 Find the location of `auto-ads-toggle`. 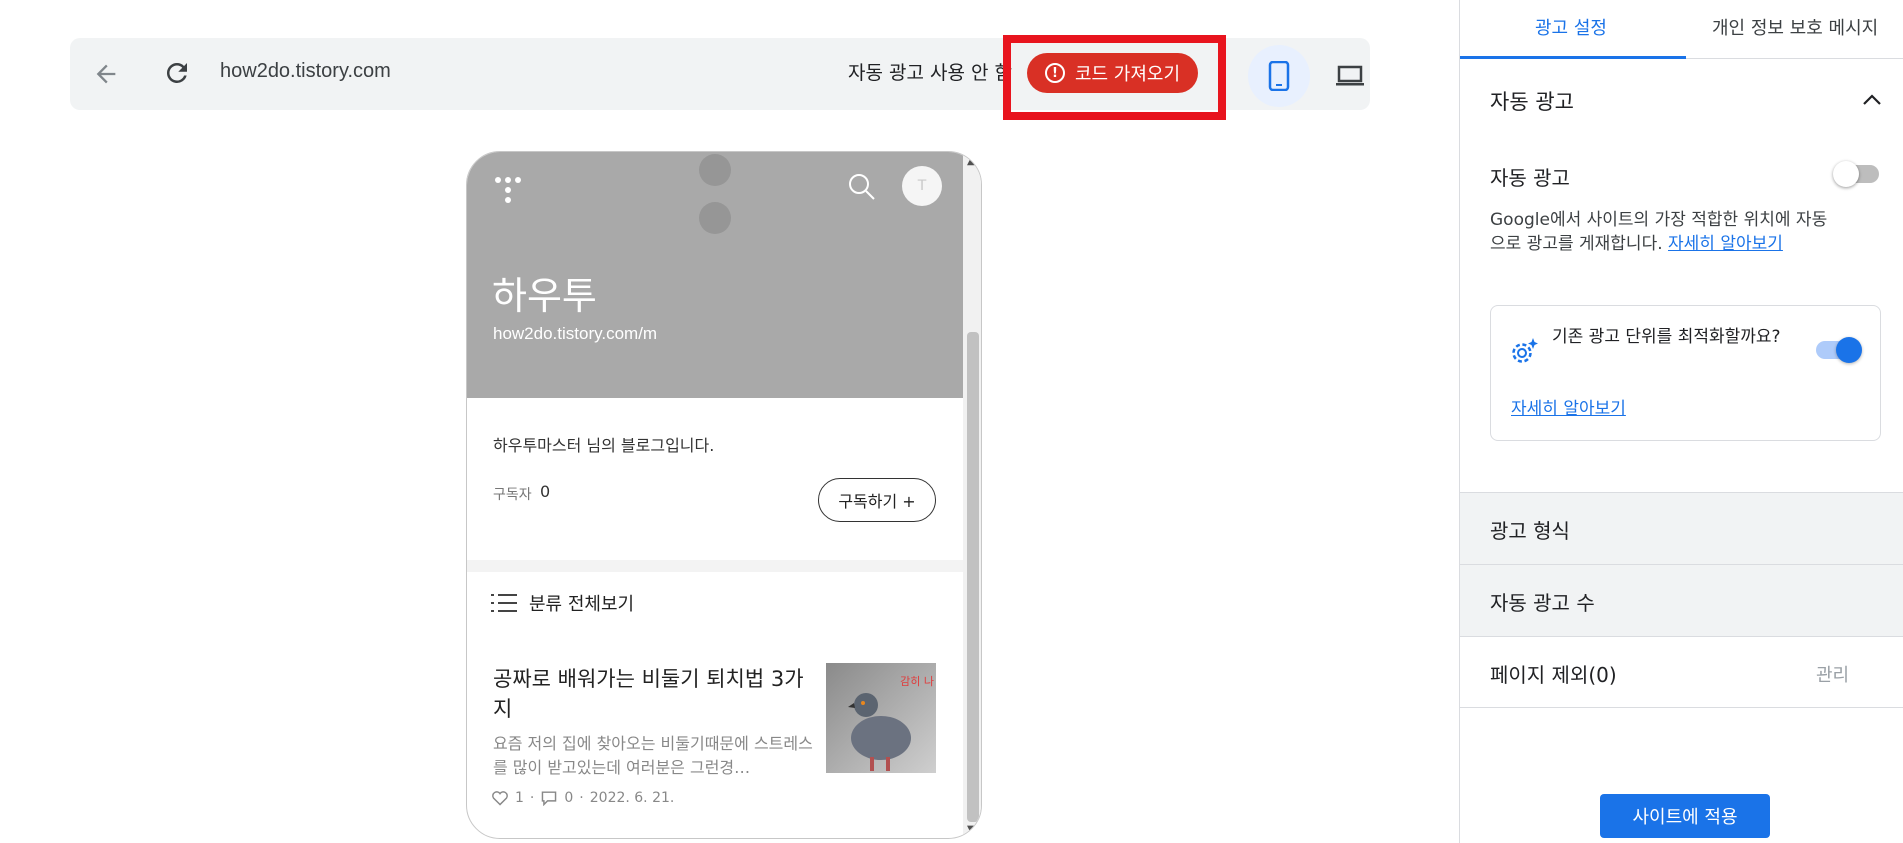

auto-ads-toggle is located at coordinates (1856, 174).